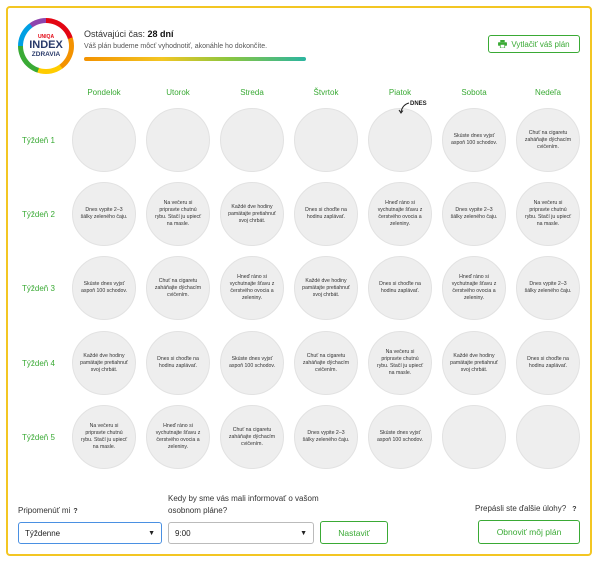 The width and height of the screenshot is (600, 565). Describe the element at coordinates (160, 34) in the screenshot. I see `remaining-value: 28 dní` at that location.